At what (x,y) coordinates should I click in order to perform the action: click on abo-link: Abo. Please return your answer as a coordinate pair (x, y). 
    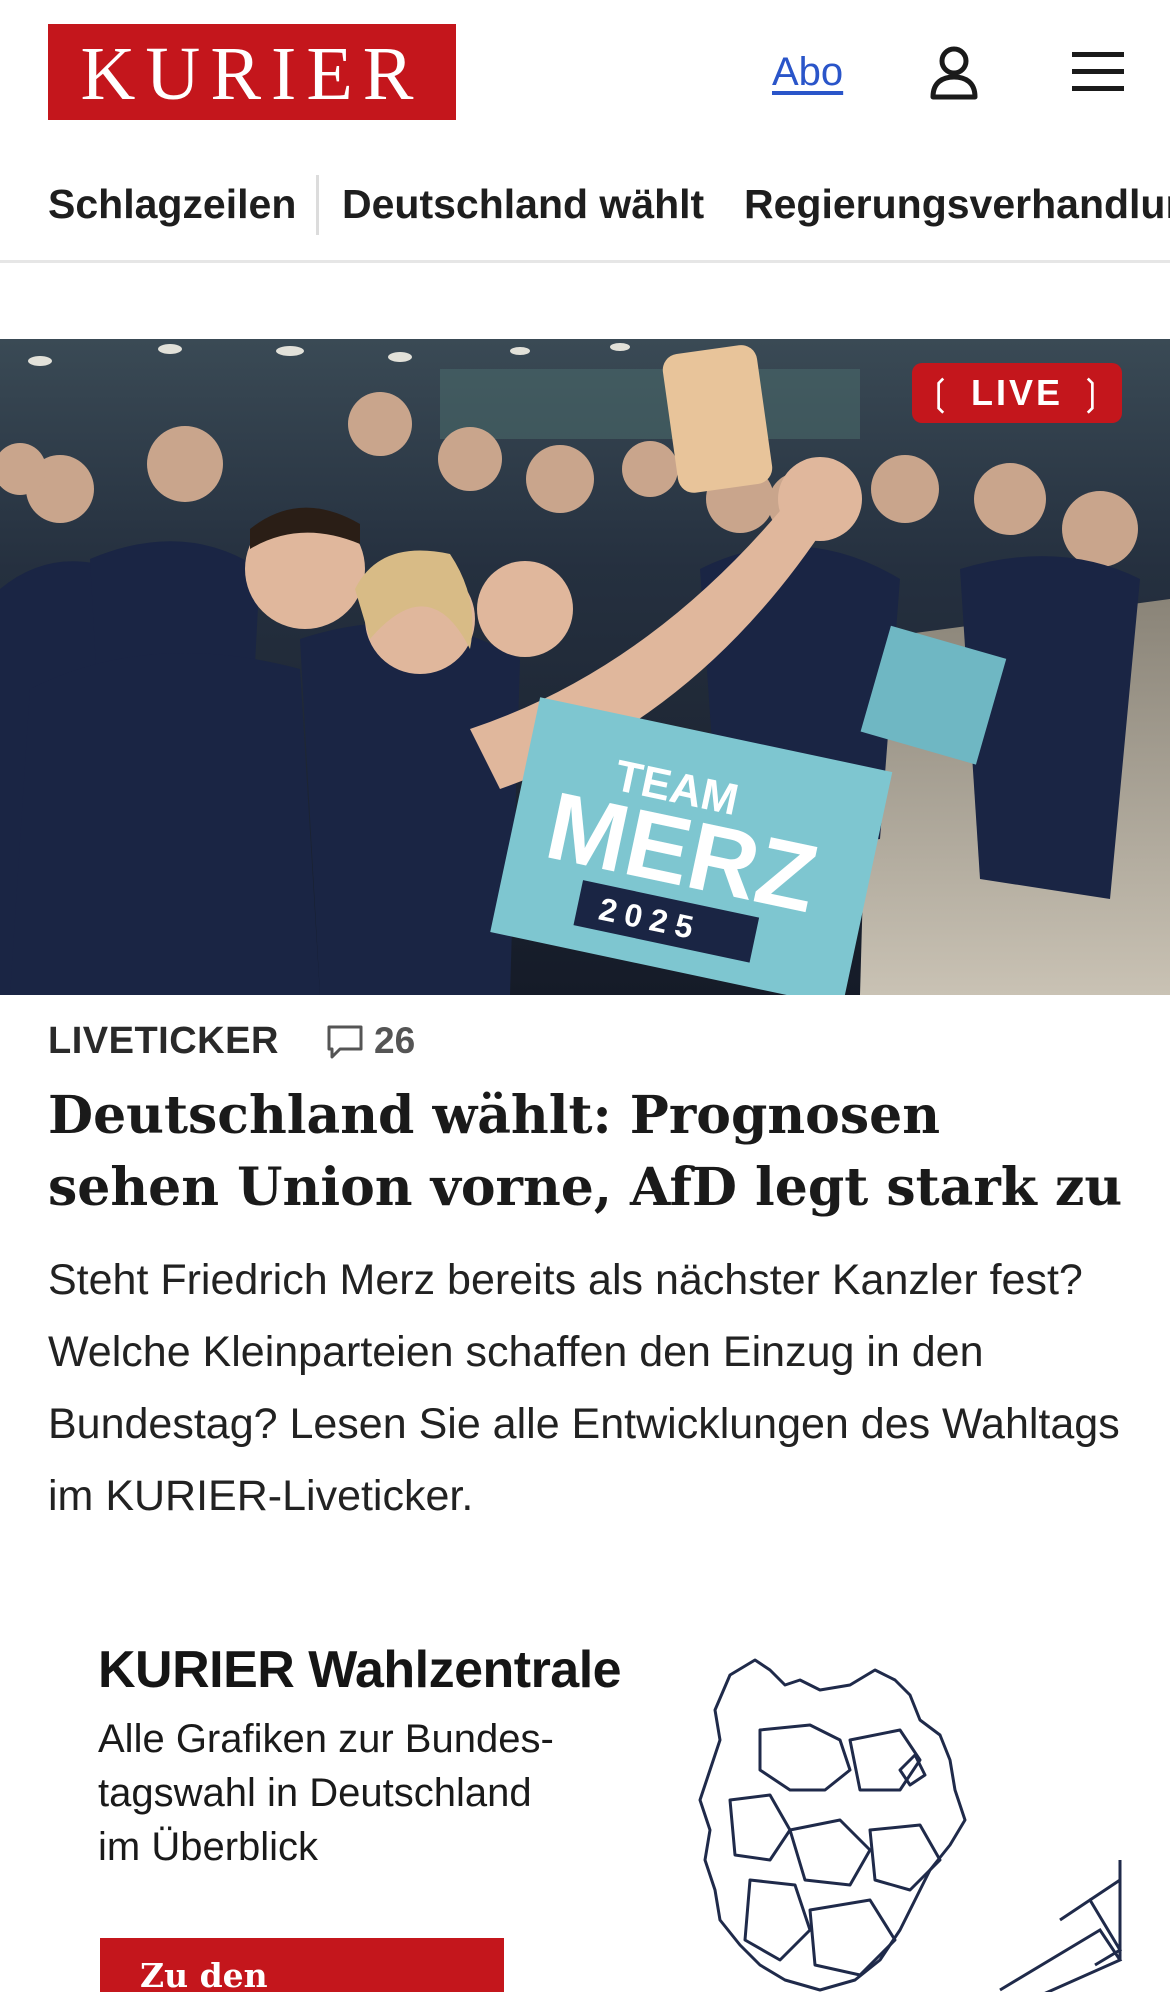
    Looking at the image, I should click on (807, 72).